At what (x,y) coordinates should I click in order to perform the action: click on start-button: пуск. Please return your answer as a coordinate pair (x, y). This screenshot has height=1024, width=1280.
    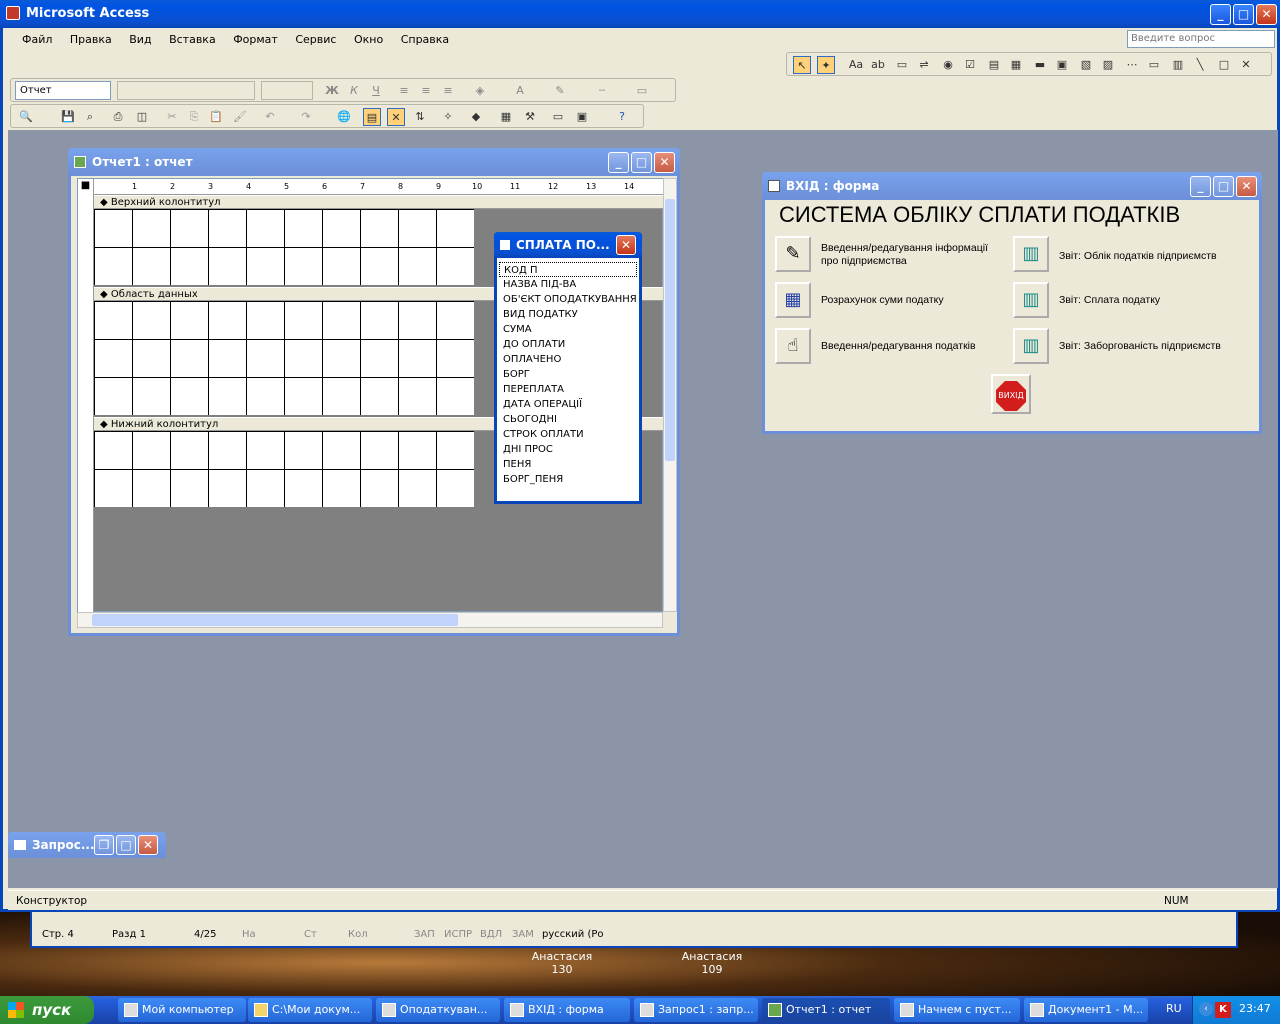
    Looking at the image, I should click on (47, 1010).